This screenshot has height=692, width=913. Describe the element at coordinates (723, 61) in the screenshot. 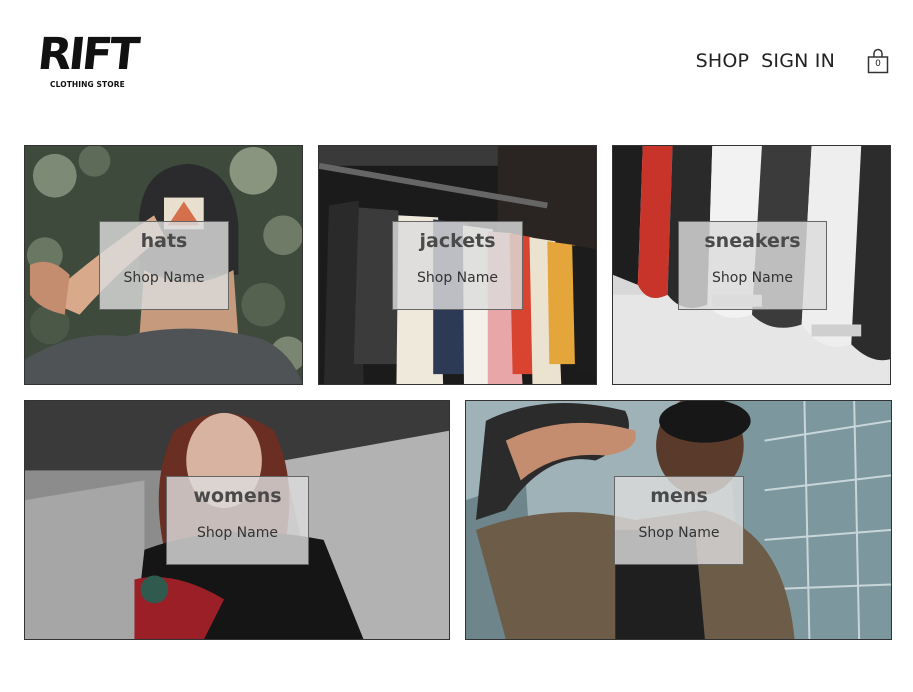

I see `nav-shop-link: SHOP` at that location.